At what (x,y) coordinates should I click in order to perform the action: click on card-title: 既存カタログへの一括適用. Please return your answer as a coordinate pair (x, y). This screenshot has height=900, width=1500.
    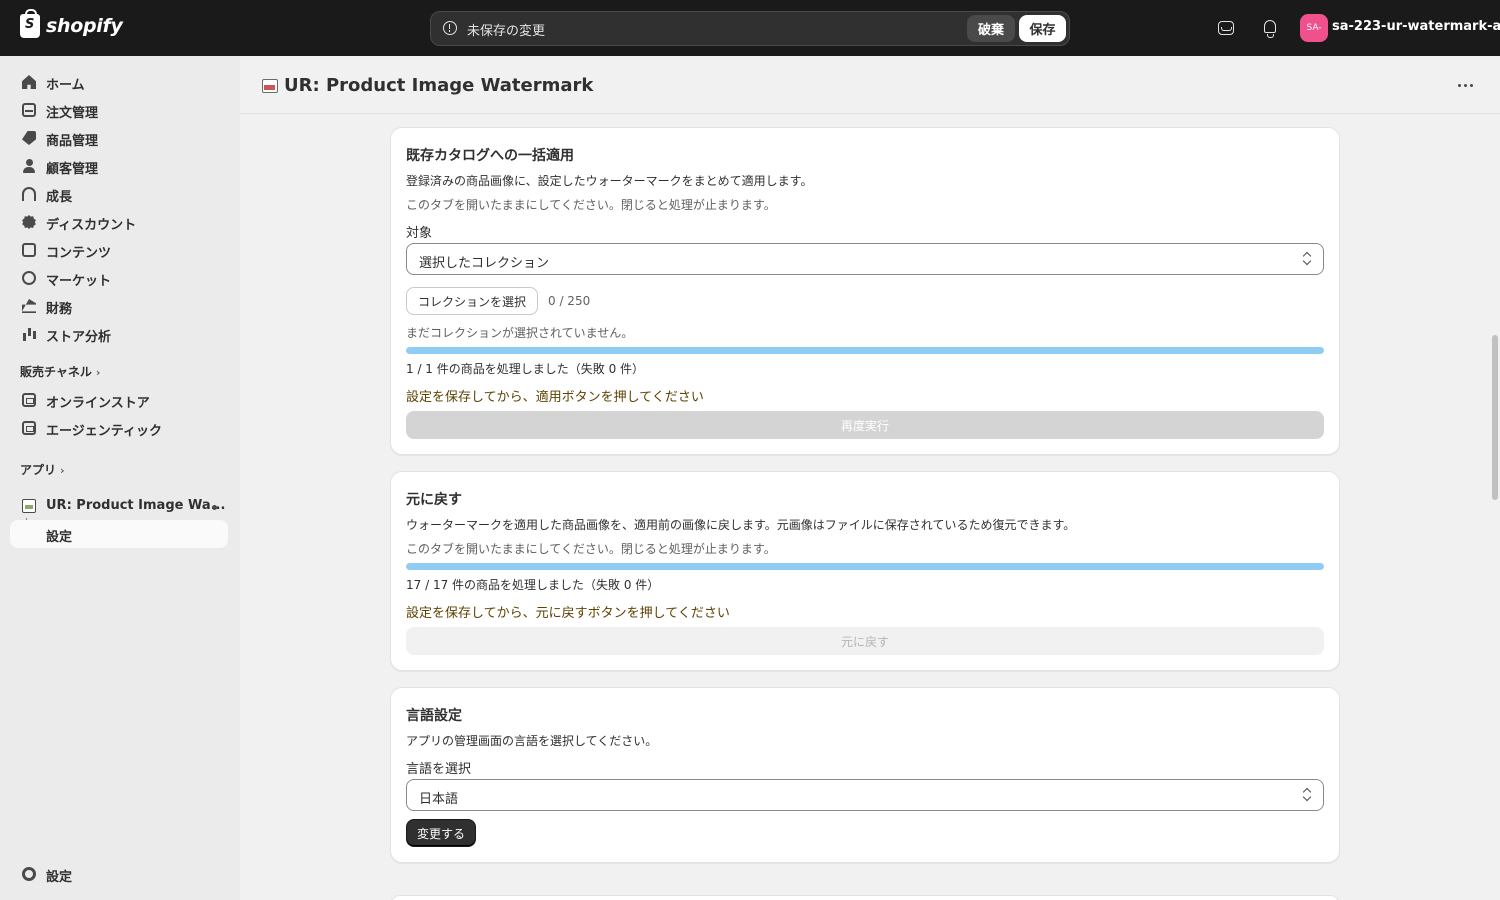
    Looking at the image, I should click on (490, 156).